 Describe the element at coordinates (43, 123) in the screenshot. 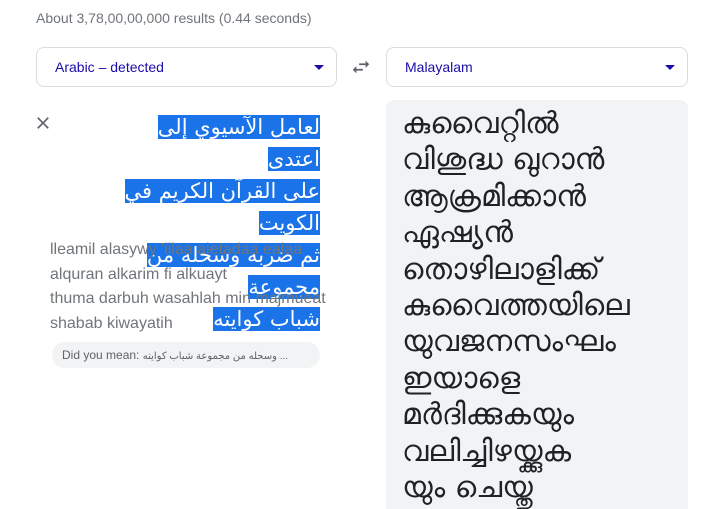

I see `close-icon` at that location.